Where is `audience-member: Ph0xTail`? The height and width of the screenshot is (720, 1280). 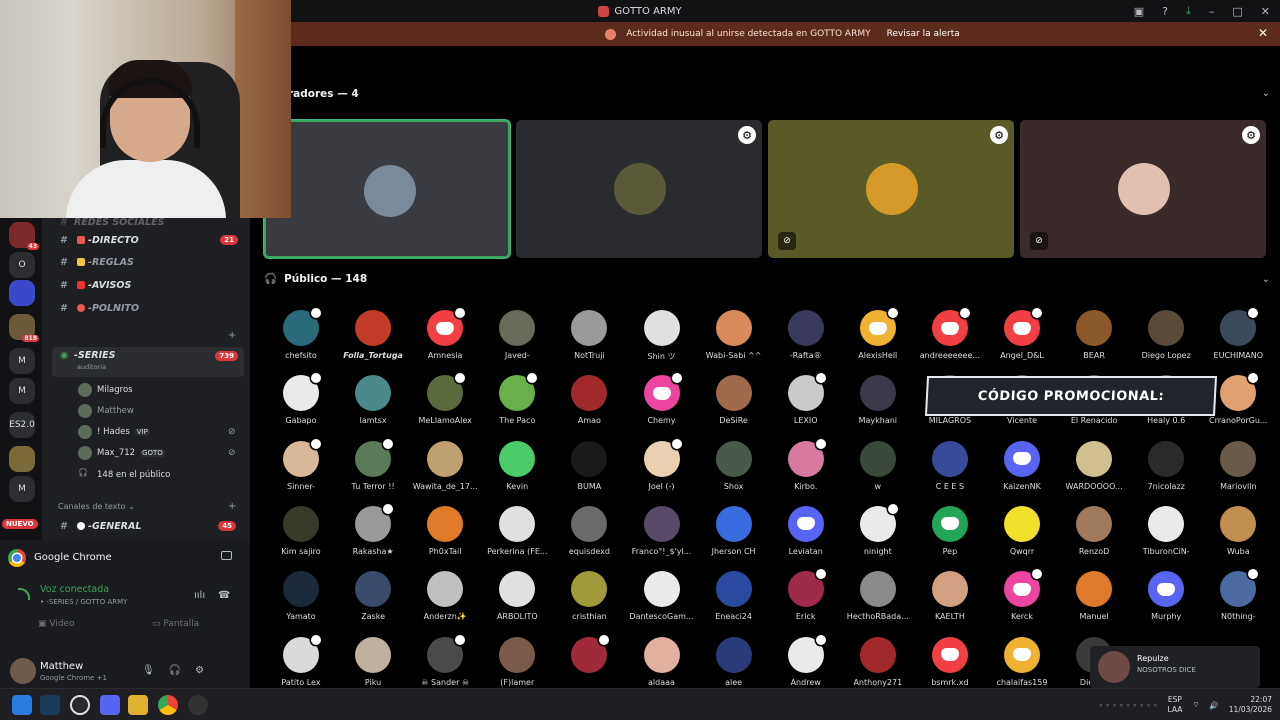 audience-member: Ph0xTail is located at coordinates (445, 536).